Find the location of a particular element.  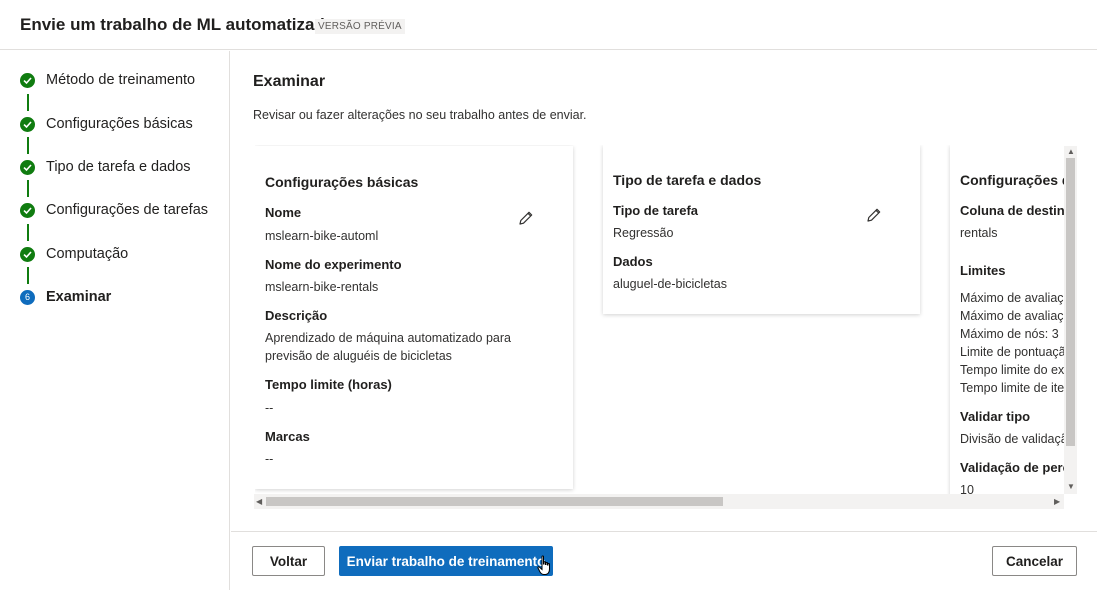

field-label: Descrição is located at coordinates (296, 315).